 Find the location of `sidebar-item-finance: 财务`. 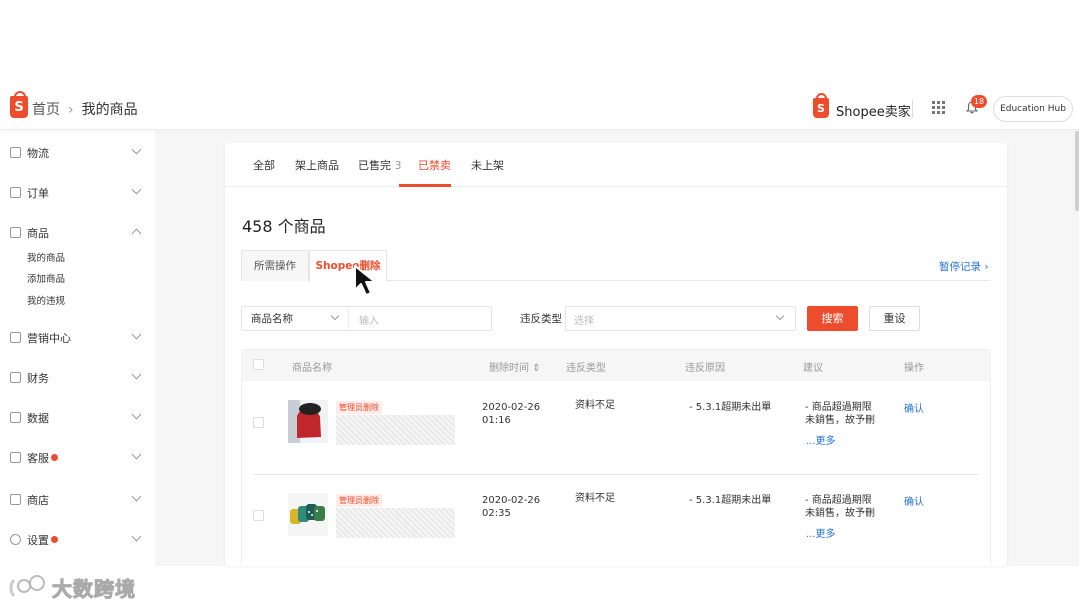

sidebar-item-finance: 财务 is located at coordinates (77, 378).